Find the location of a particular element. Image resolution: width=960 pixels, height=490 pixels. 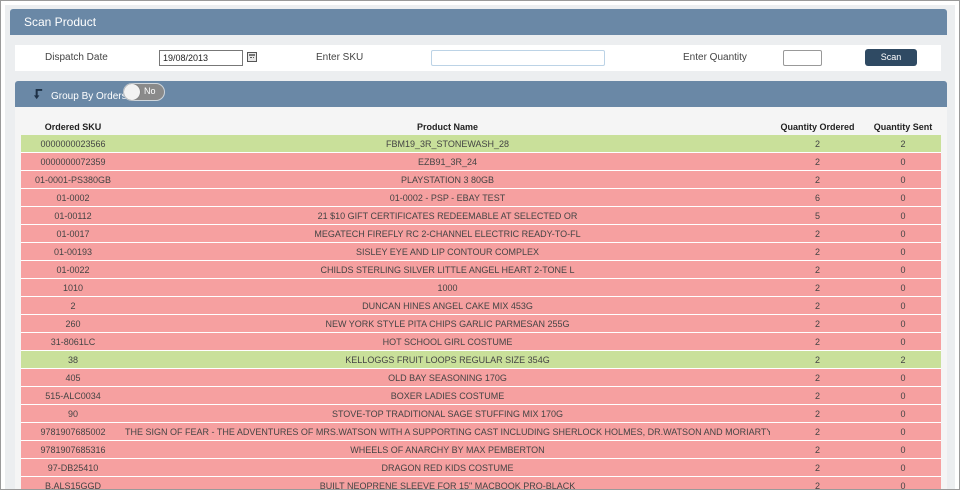

cell-ordered-sku: 515-ALC0034 is located at coordinates (73, 395).